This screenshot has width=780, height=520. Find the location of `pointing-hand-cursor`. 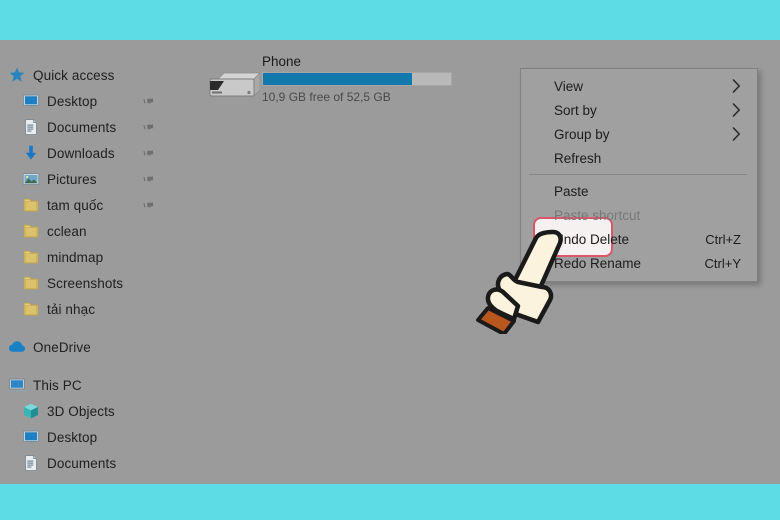

pointing-hand-cursor is located at coordinates (526, 280).